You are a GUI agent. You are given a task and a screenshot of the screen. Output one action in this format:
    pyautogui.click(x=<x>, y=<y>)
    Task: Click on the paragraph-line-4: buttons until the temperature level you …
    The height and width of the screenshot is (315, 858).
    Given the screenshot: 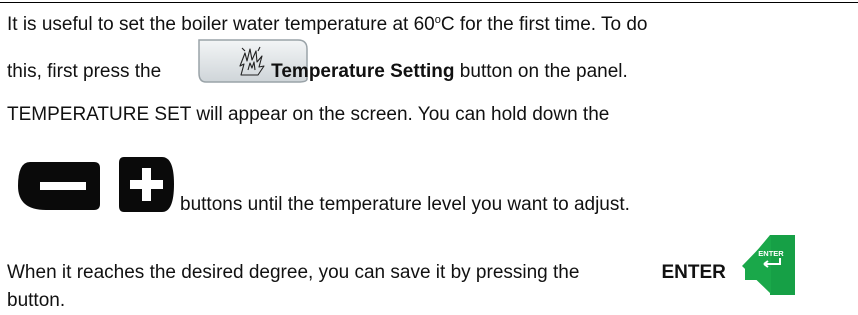 What is the action you would take?
    pyautogui.click(x=405, y=204)
    